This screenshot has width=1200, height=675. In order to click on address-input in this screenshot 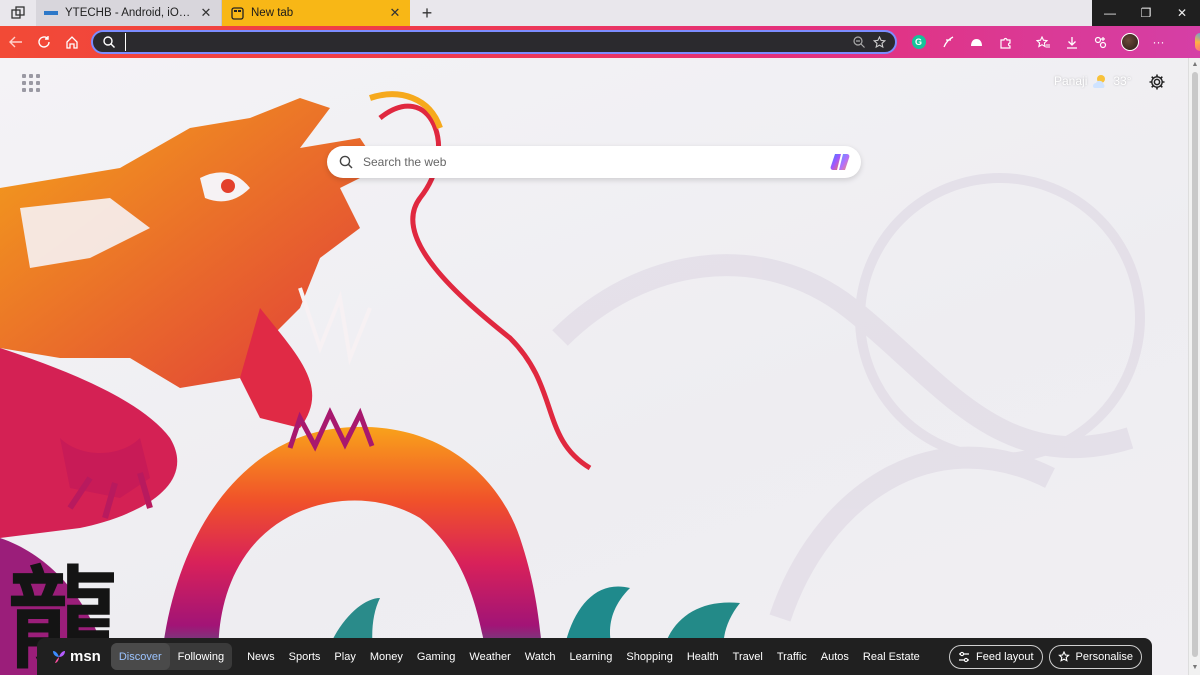, I will do `click(487, 42)`.